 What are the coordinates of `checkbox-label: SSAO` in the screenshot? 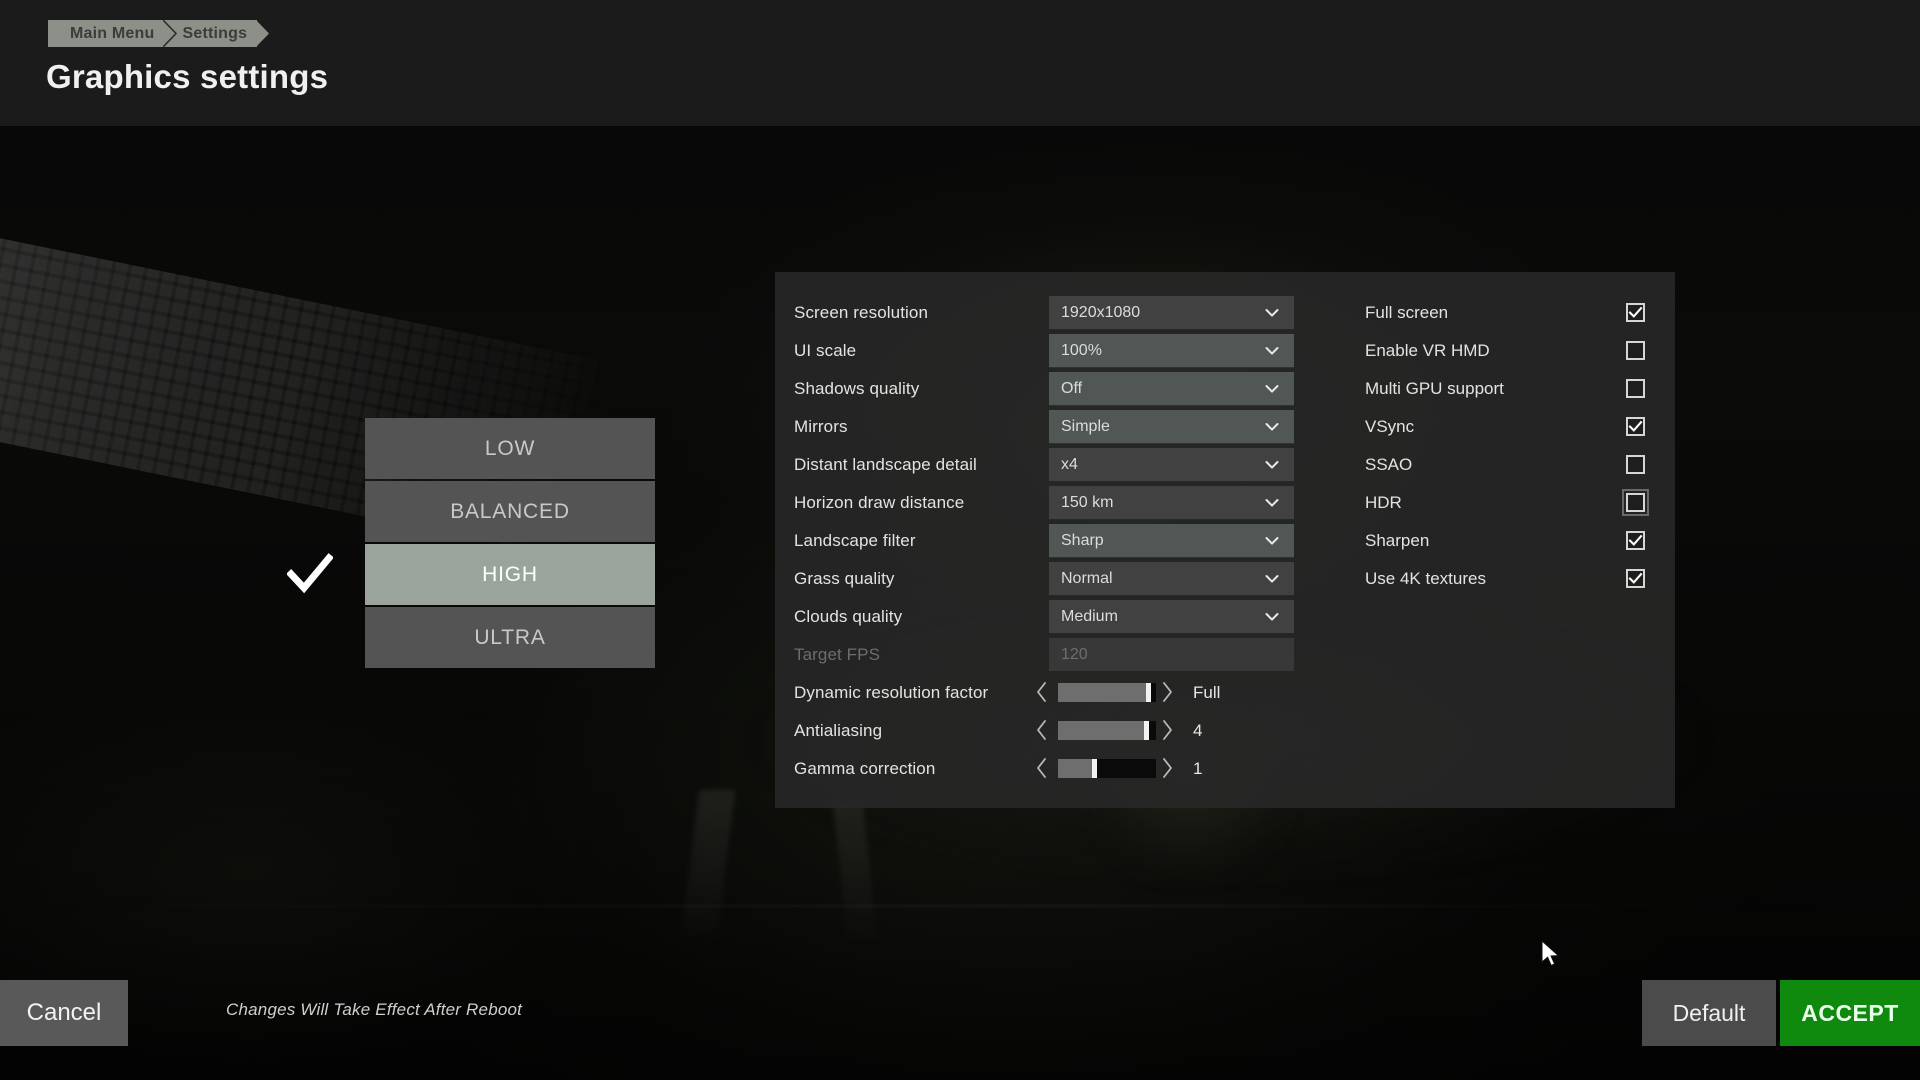 It's located at (1389, 464).